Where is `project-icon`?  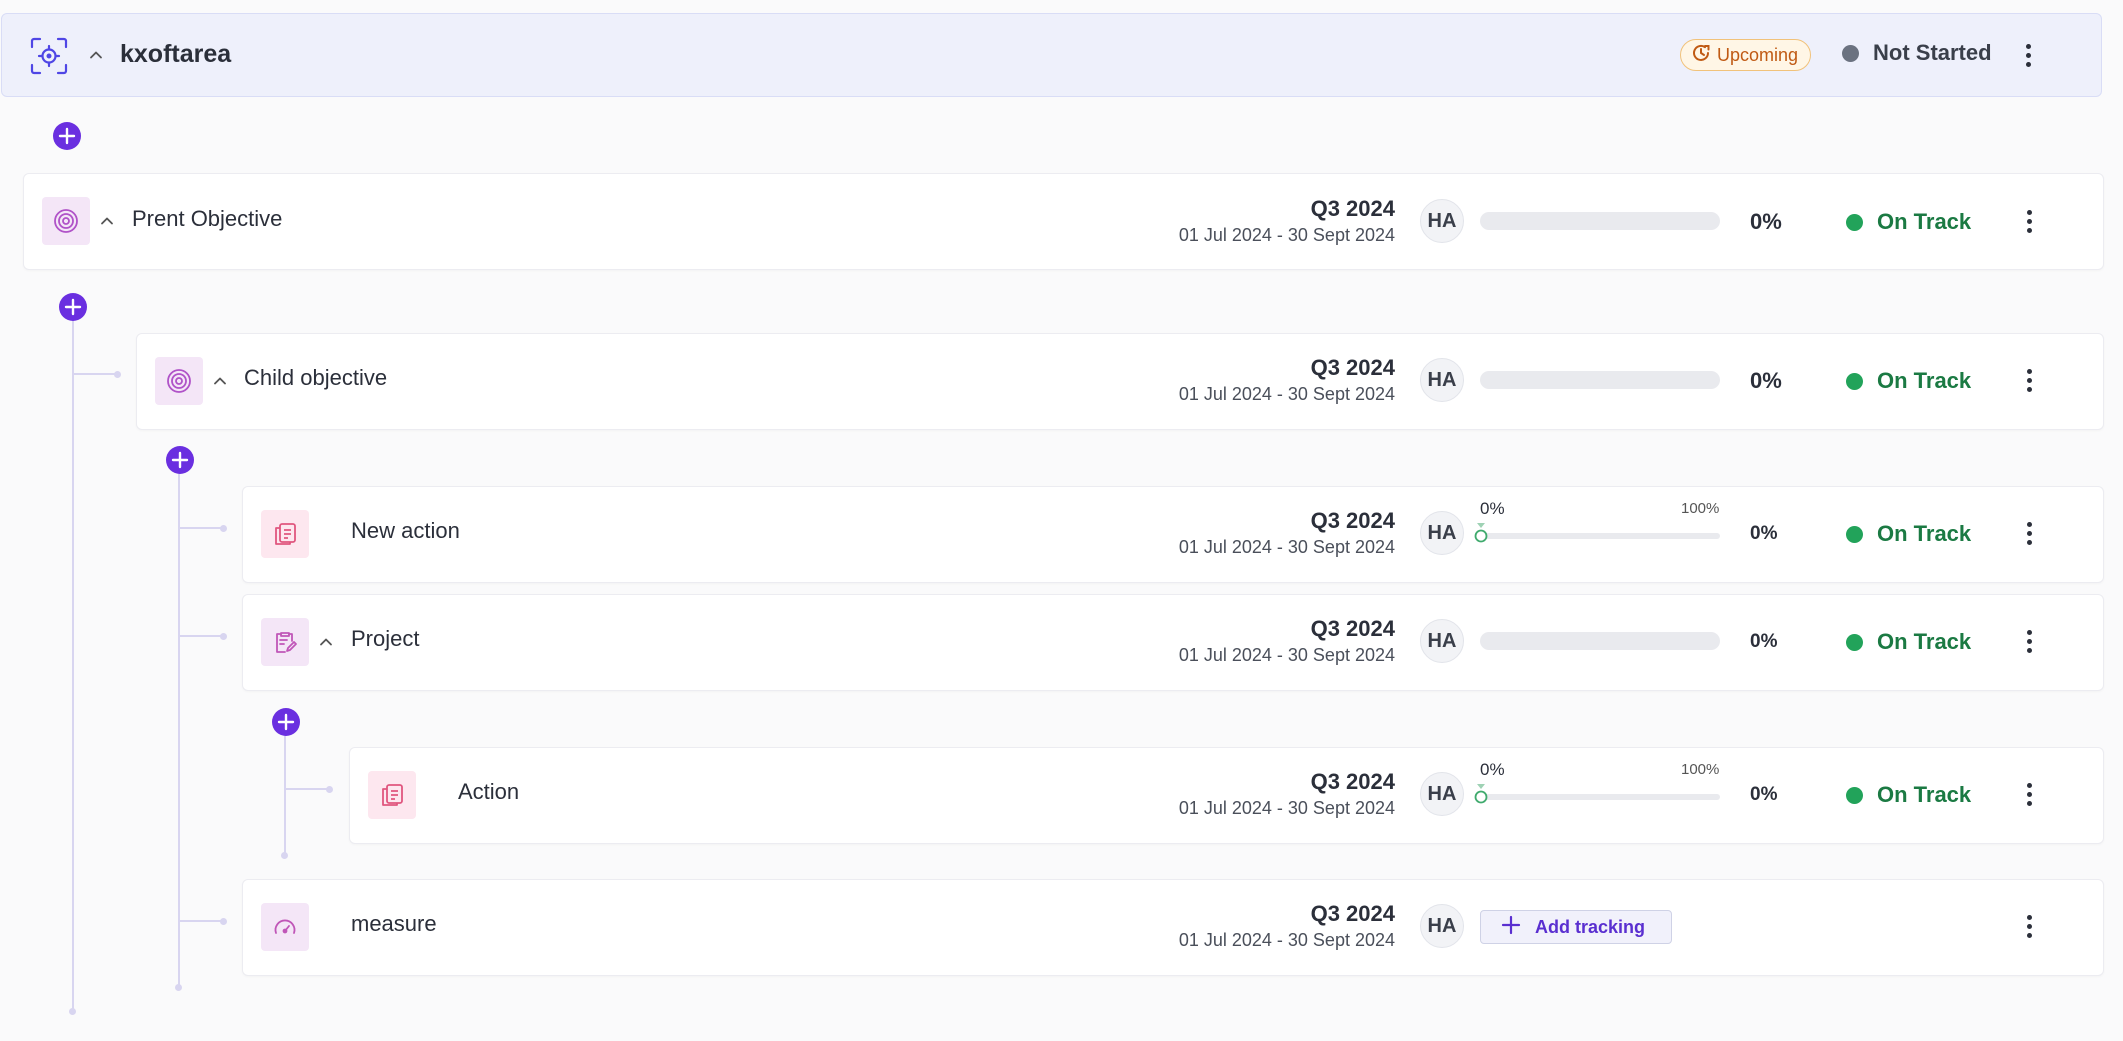 project-icon is located at coordinates (285, 642).